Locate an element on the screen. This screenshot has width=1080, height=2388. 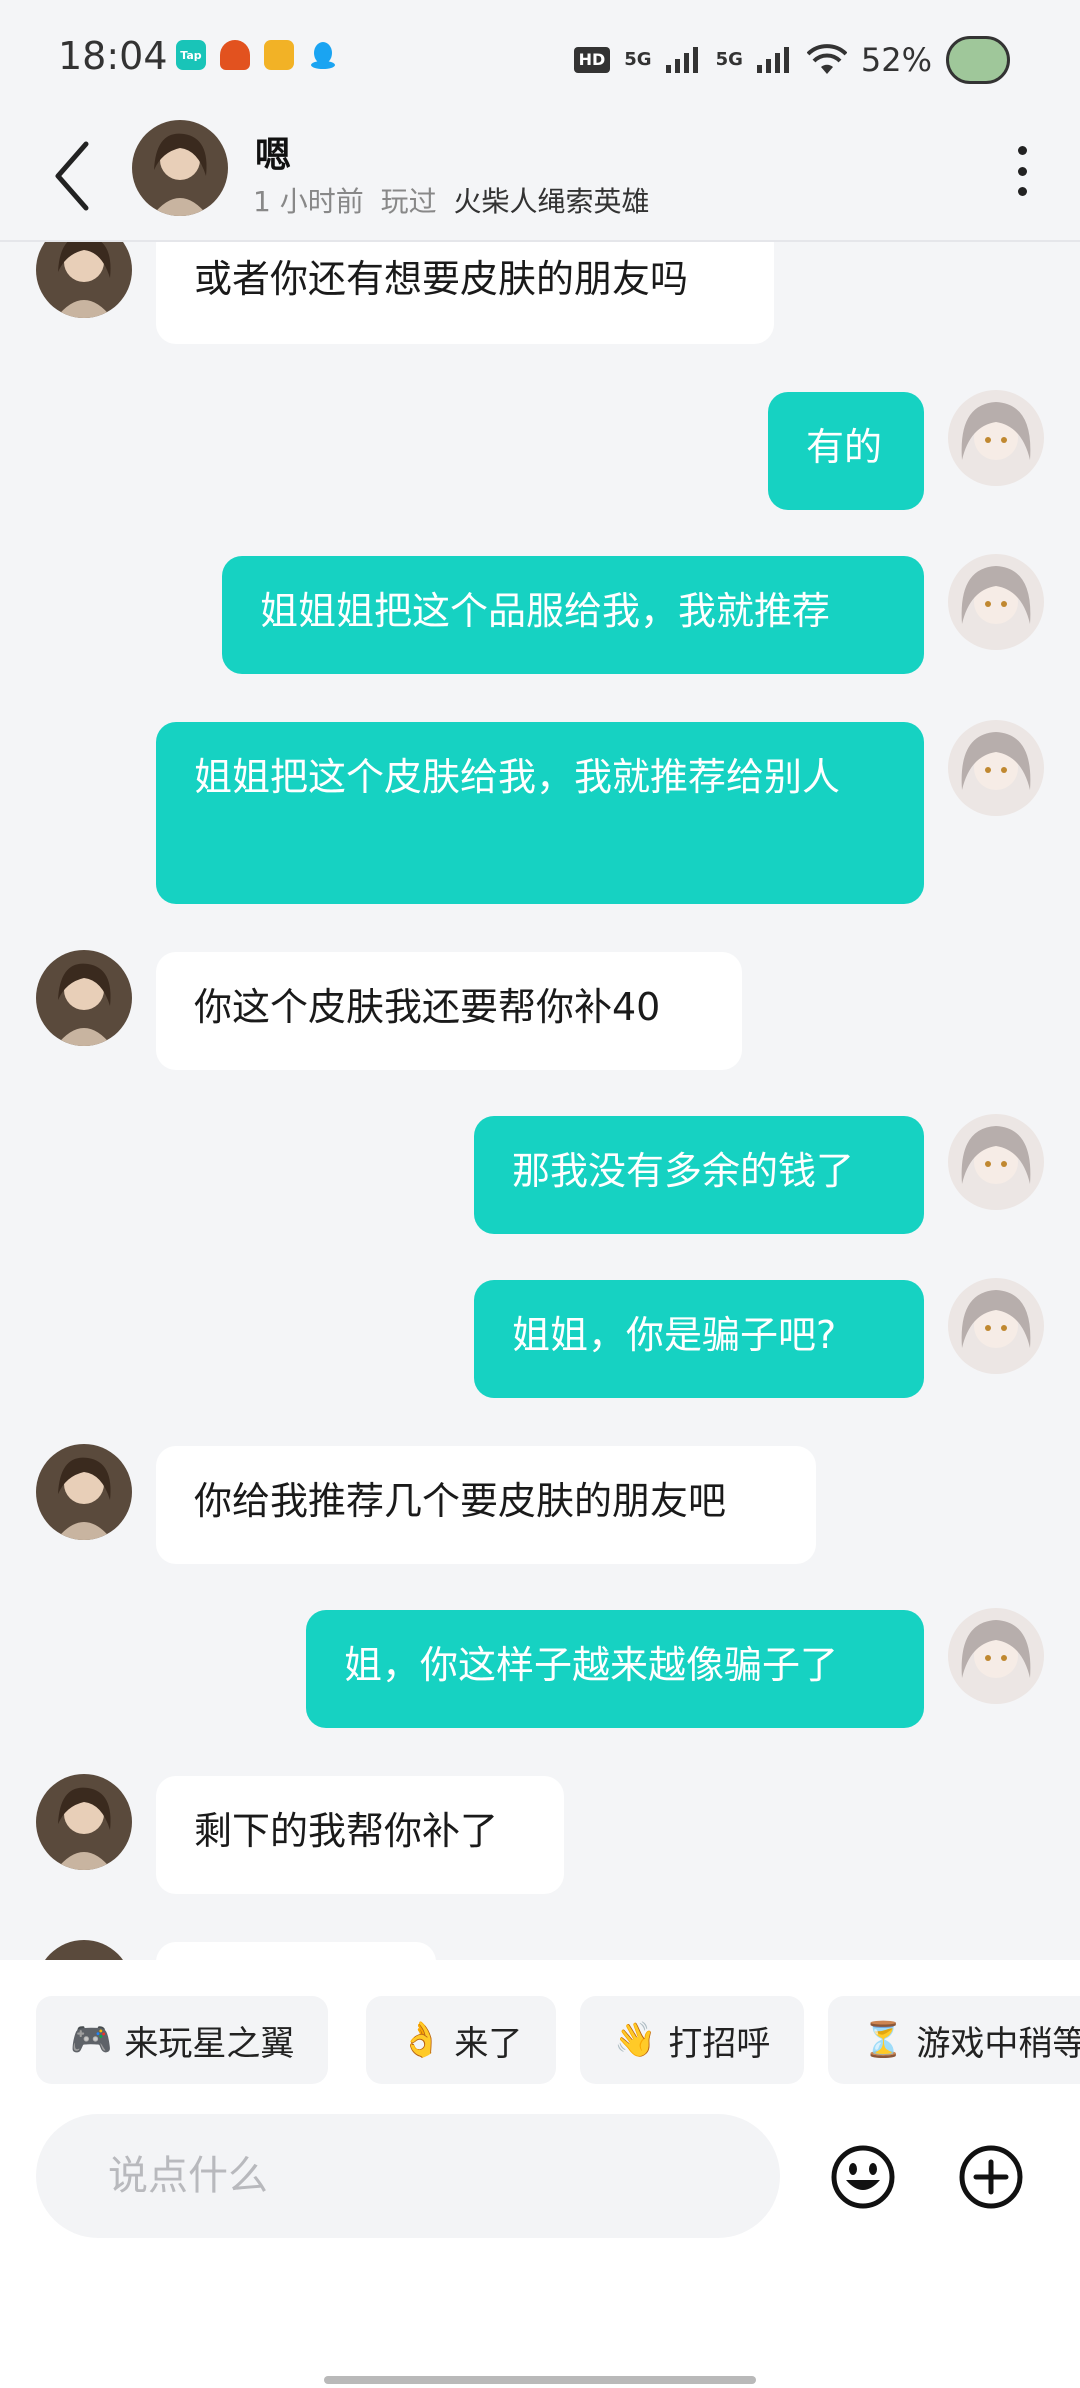
wave-icon: 👋 is located at coordinates (635, 2040).